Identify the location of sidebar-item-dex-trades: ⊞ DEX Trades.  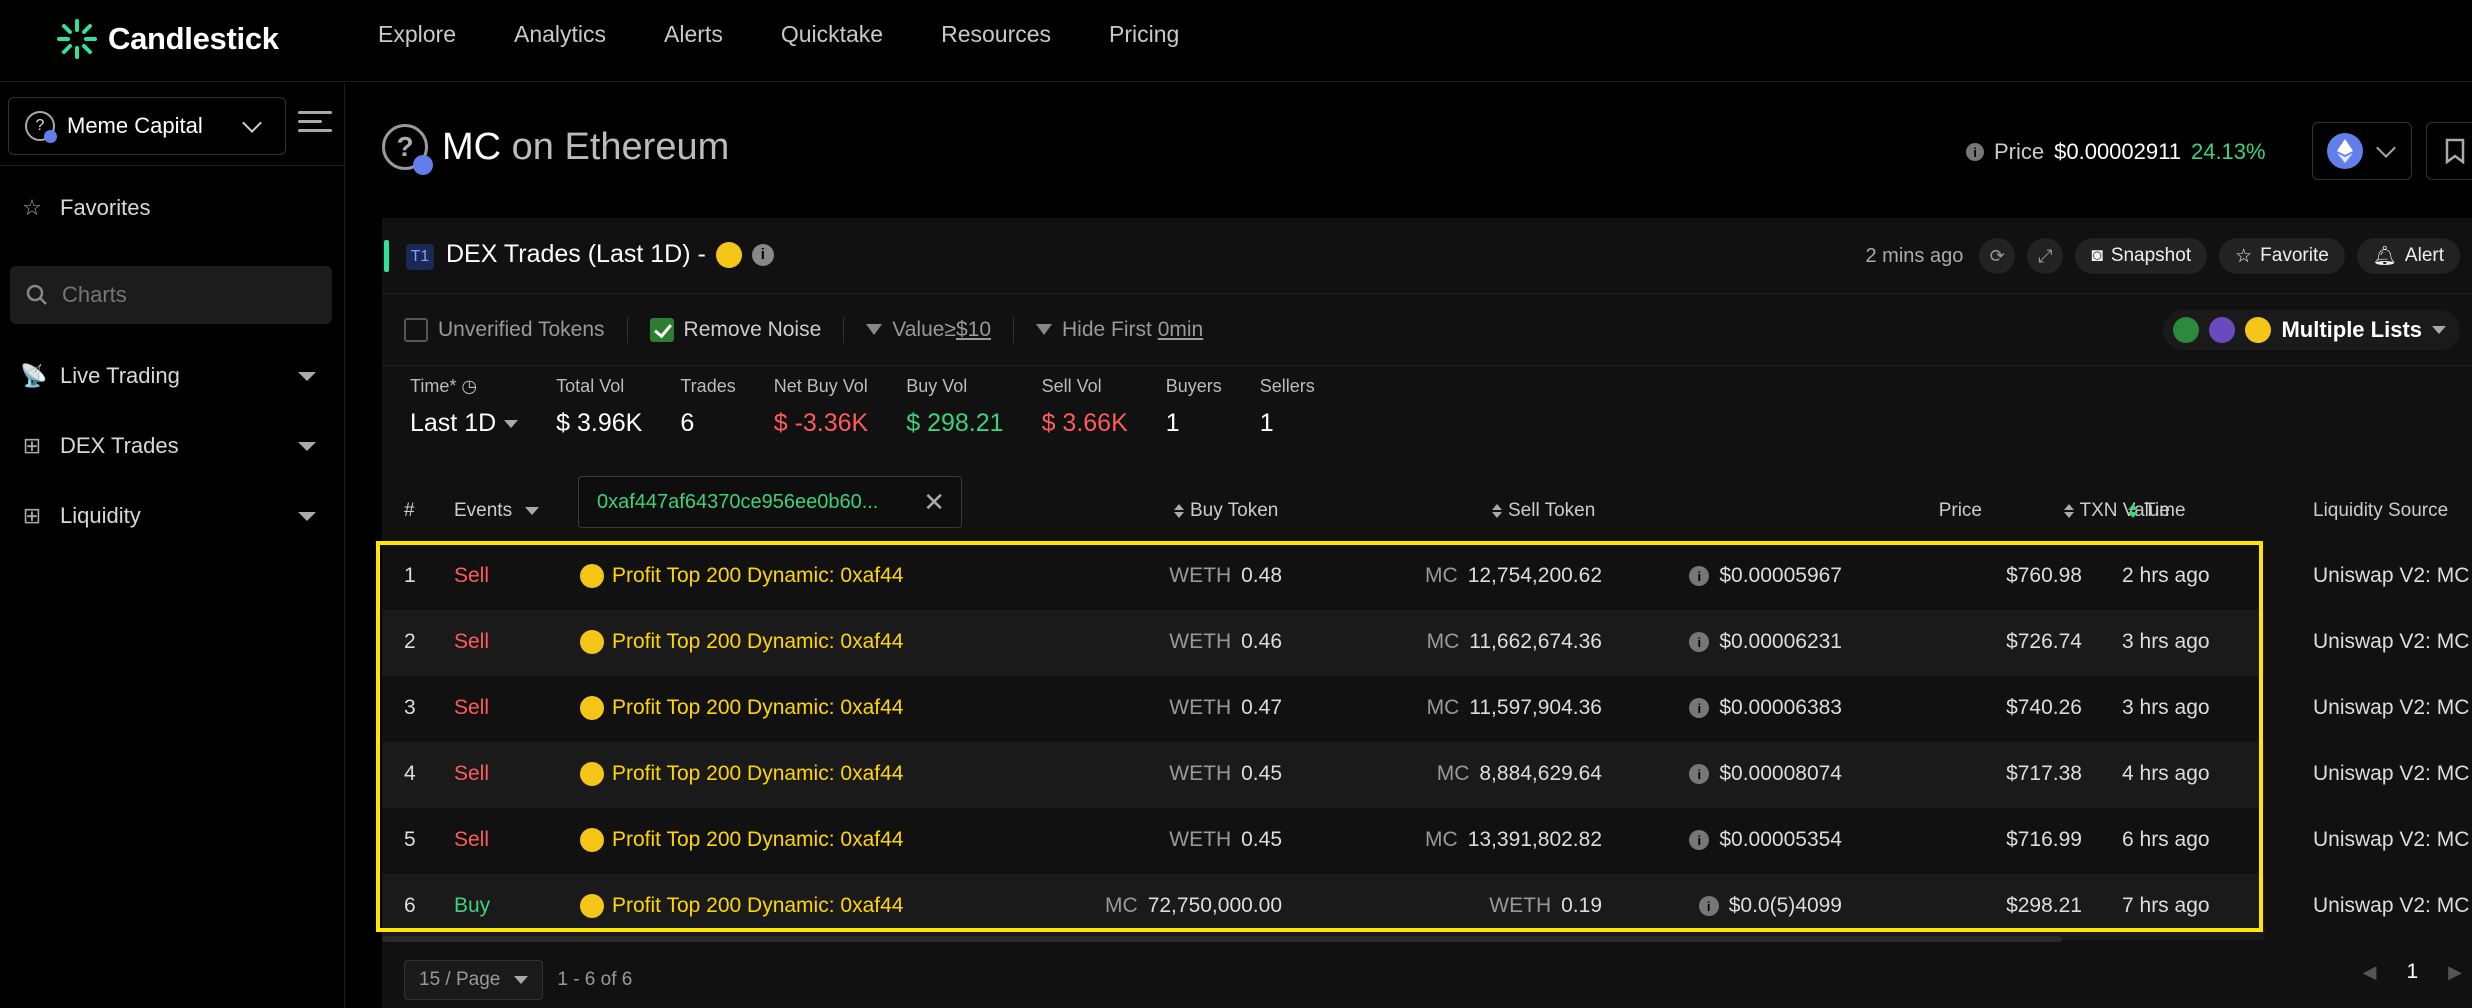
(170, 446).